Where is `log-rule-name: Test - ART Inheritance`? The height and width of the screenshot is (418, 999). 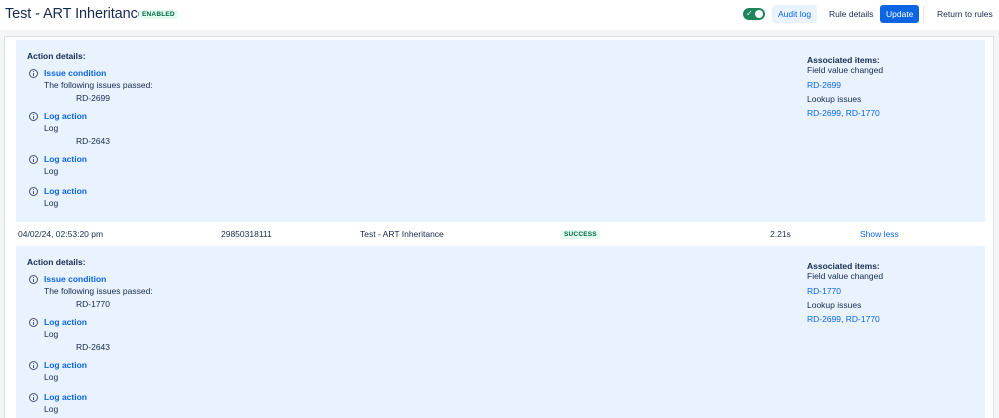
log-rule-name: Test - ART Inheritance is located at coordinates (402, 234).